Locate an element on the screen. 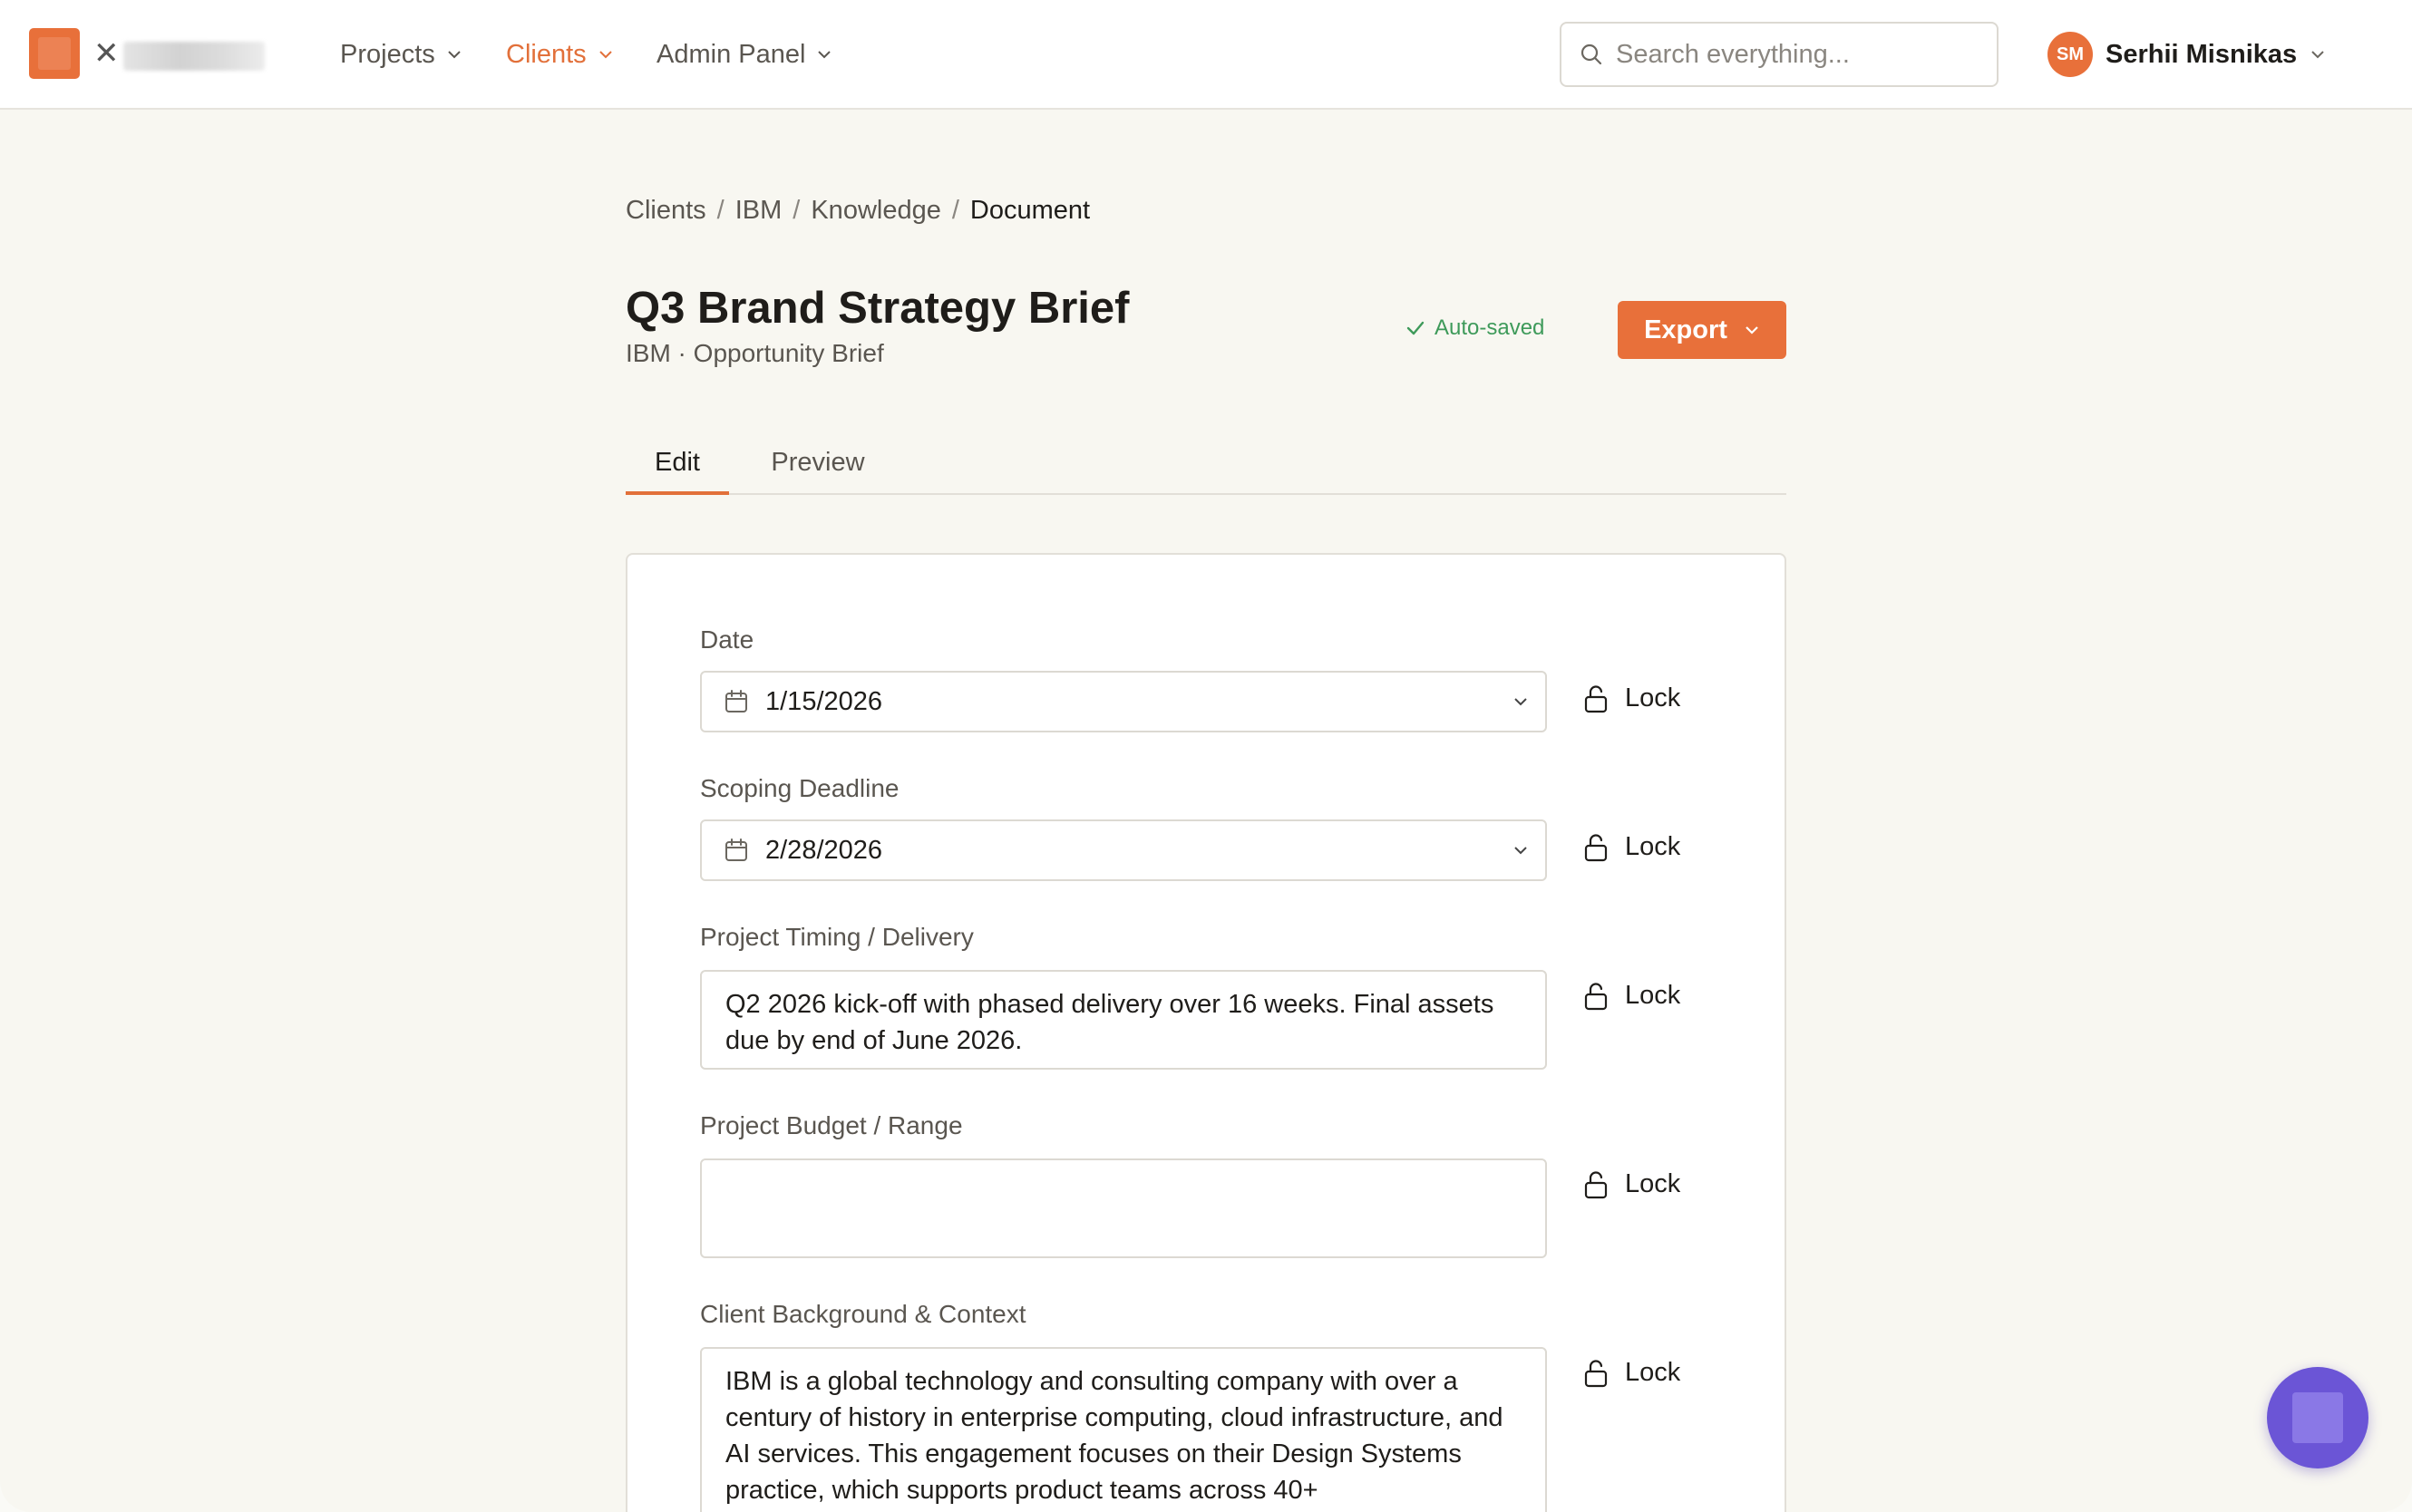  chat-icon is located at coordinates (2317, 1417).